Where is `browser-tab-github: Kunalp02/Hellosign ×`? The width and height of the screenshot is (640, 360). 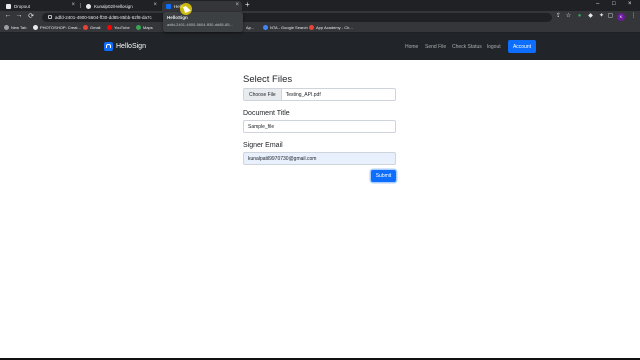 browser-tab-github: Kunalp02/Hellosign × is located at coordinates (121, 6).